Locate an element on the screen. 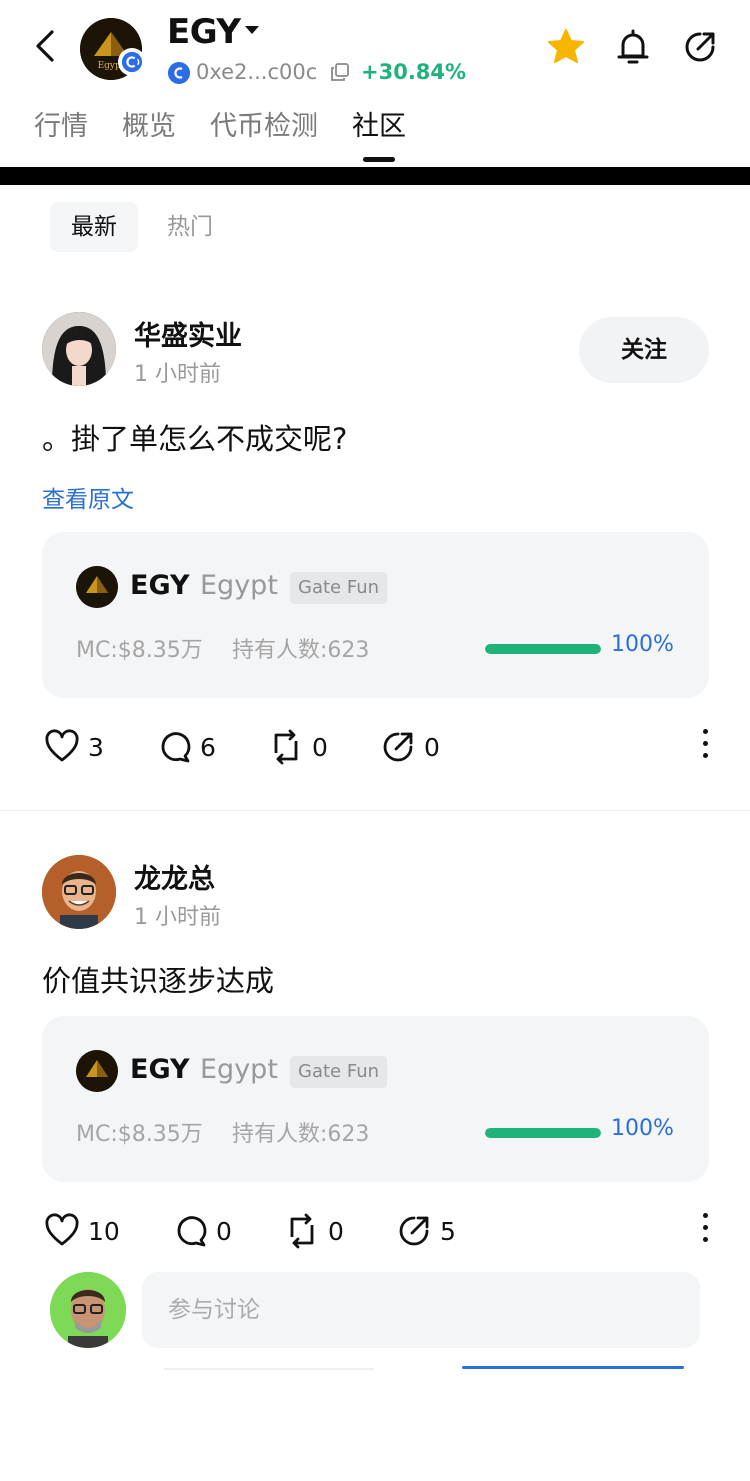 The image size is (750, 1481). like-button: 3 is located at coordinates (74, 747).